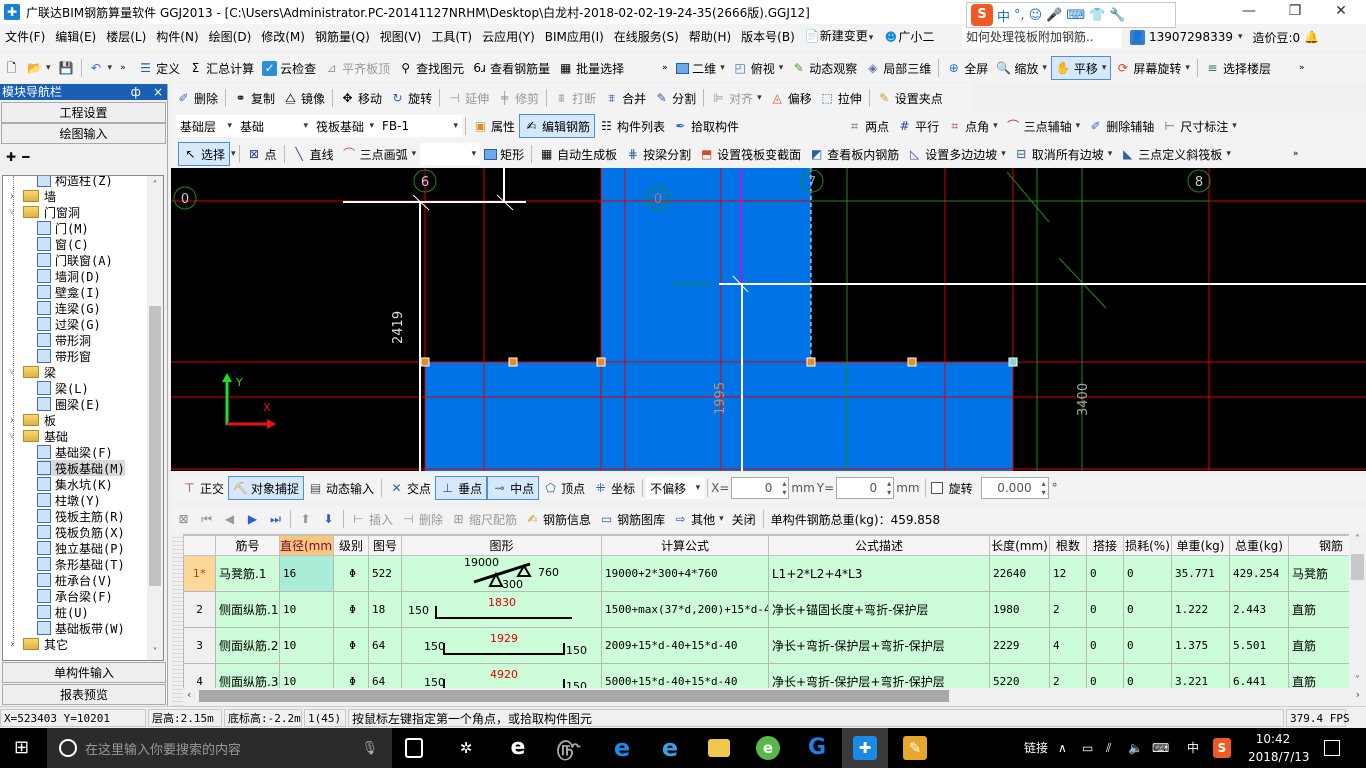 This screenshot has height=768, width=1366. I want to click on column-header, so click(199, 545).